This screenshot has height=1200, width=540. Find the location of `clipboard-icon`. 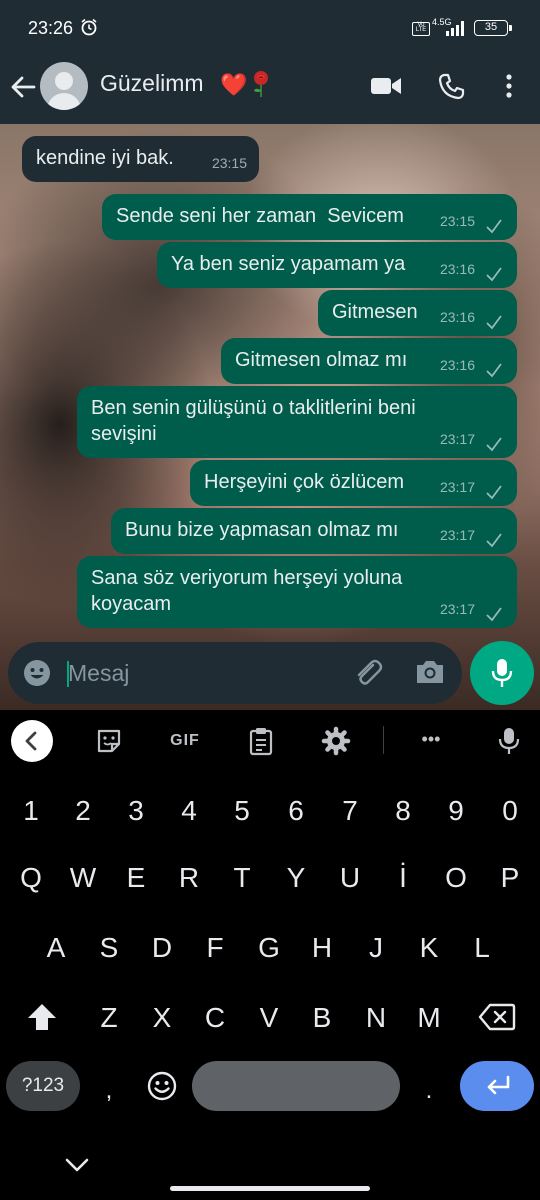

clipboard-icon is located at coordinates (261, 741).